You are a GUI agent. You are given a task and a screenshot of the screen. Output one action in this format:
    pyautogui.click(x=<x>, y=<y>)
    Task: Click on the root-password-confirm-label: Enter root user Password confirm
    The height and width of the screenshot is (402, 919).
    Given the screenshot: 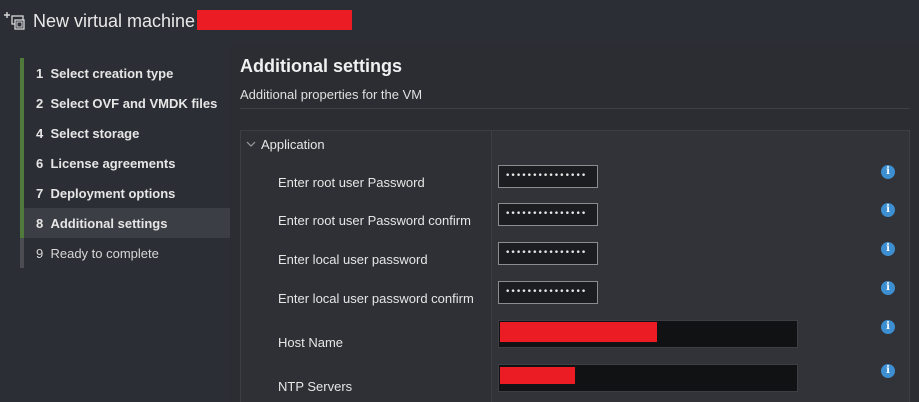 What is the action you would take?
    pyautogui.click(x=374, y=220)
    